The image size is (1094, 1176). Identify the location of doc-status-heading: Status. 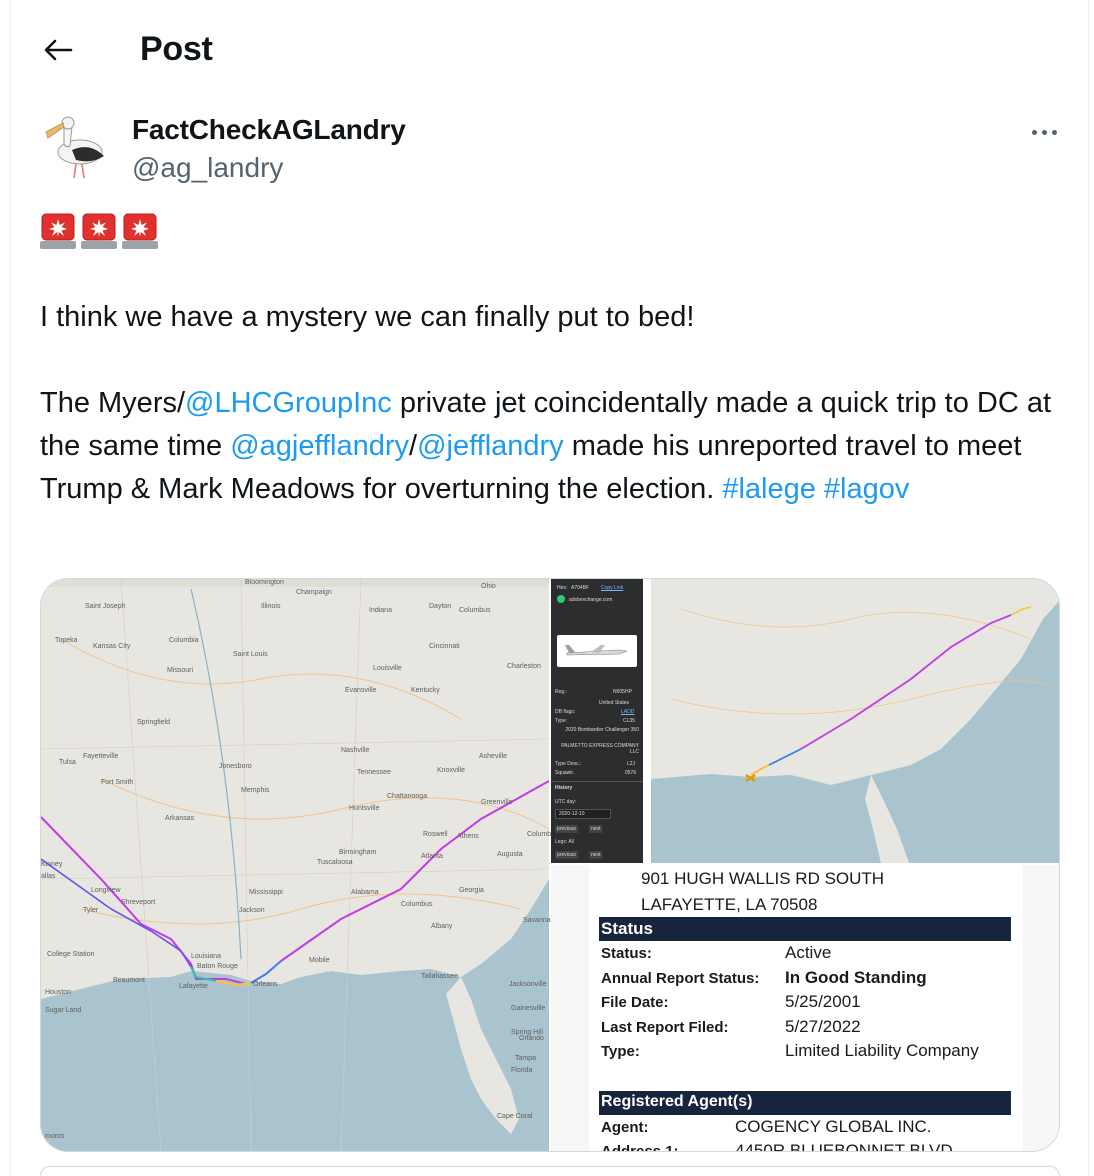
(627, 928).